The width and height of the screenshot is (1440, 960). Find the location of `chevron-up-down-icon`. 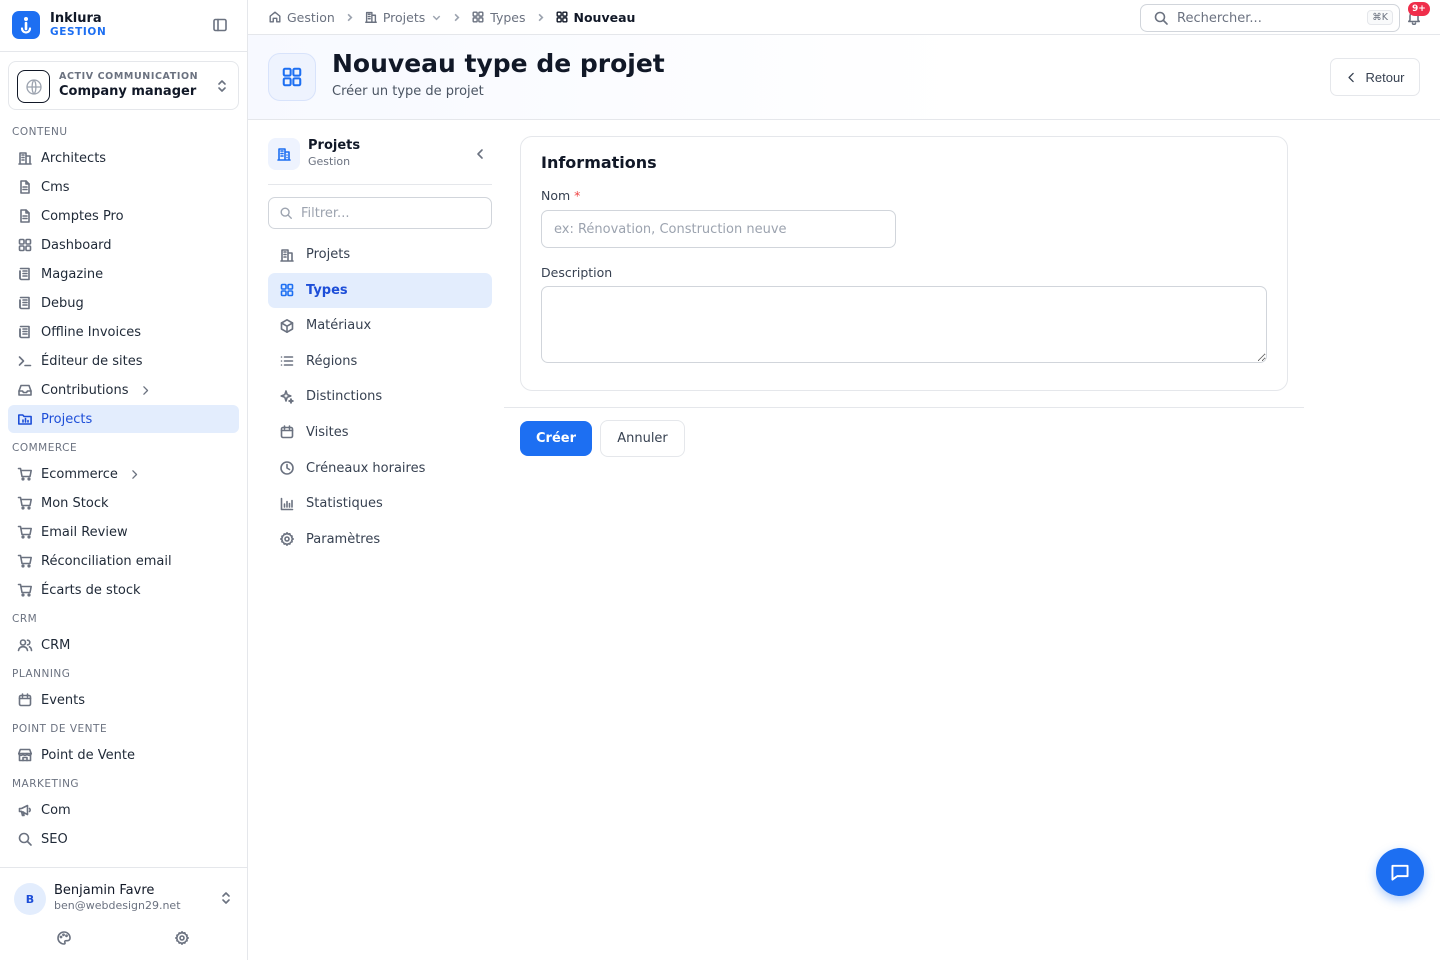

chevron-up-down-icon is located at coordinates (226, 898).